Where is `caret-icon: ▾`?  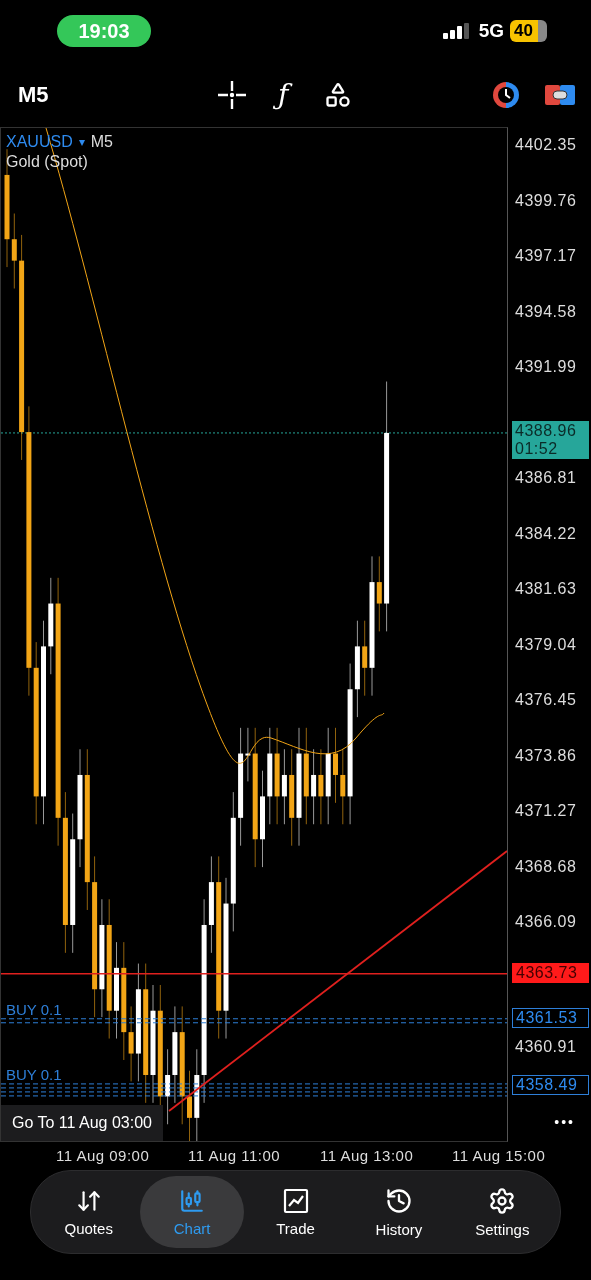 caret-icon: ▾ is located at coordinates (81, 142).